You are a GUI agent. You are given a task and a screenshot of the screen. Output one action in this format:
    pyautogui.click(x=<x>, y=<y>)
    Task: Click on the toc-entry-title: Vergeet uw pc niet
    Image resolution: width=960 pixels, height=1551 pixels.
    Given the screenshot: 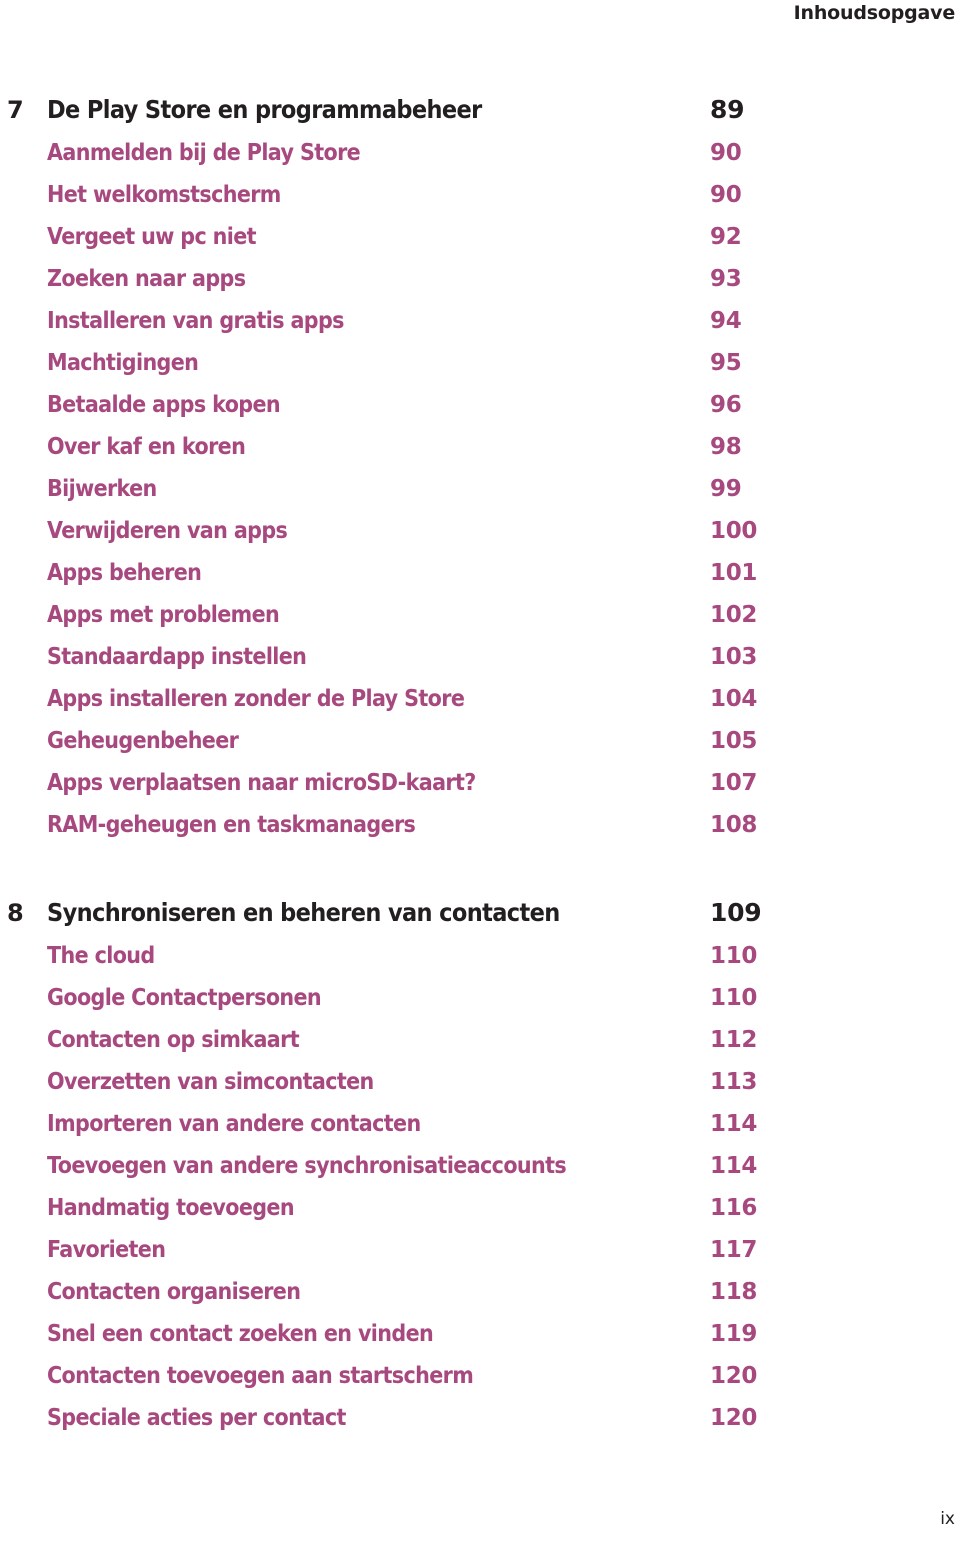 What is the action you would take?
    pyautogui.click(x=152, y=237)
    